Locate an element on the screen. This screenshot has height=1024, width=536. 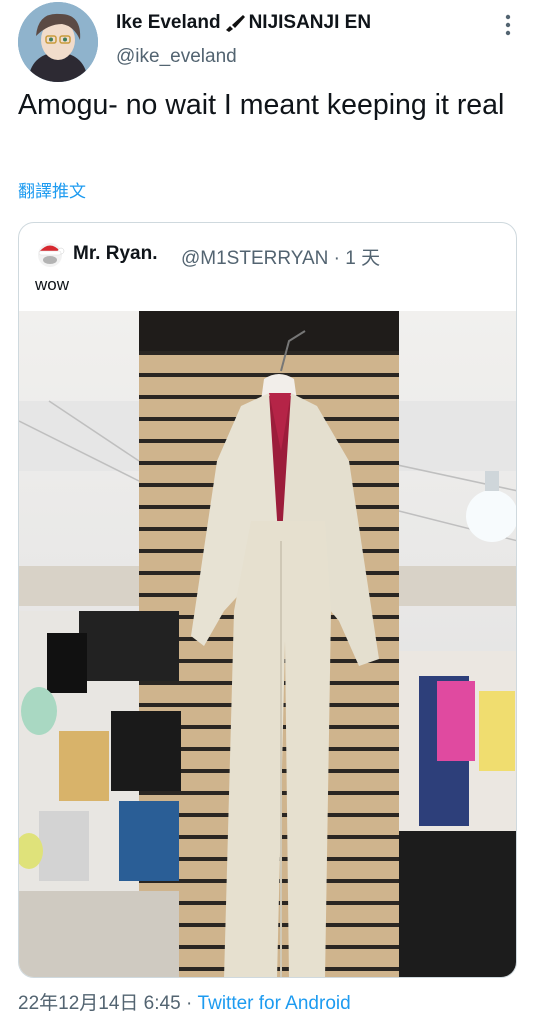
translate-tweet-link: 翻譯推文 is located at coordinates (52, 189).